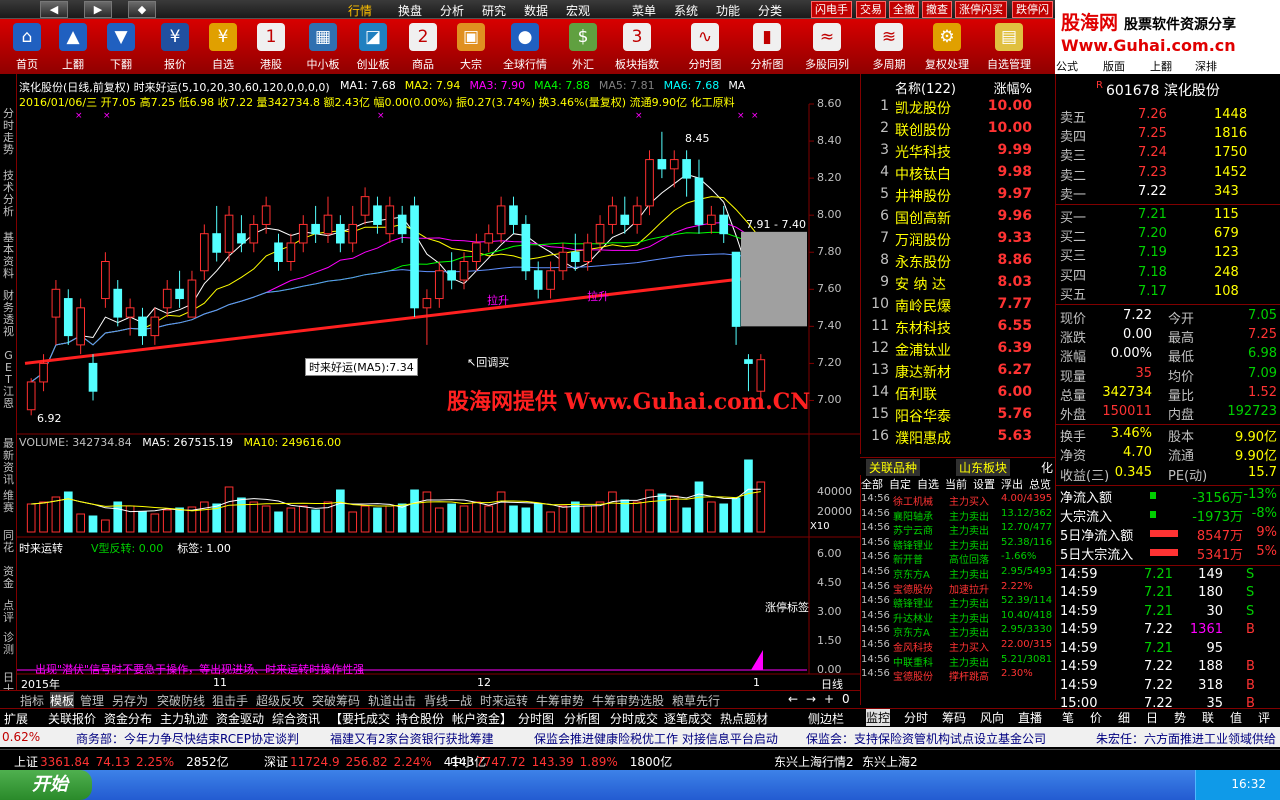 The height and width of the screenshot is (800, 1280). Describe the element at coordinates (46, 785) in the screenshot. I see `start-button: 开始` at that location.